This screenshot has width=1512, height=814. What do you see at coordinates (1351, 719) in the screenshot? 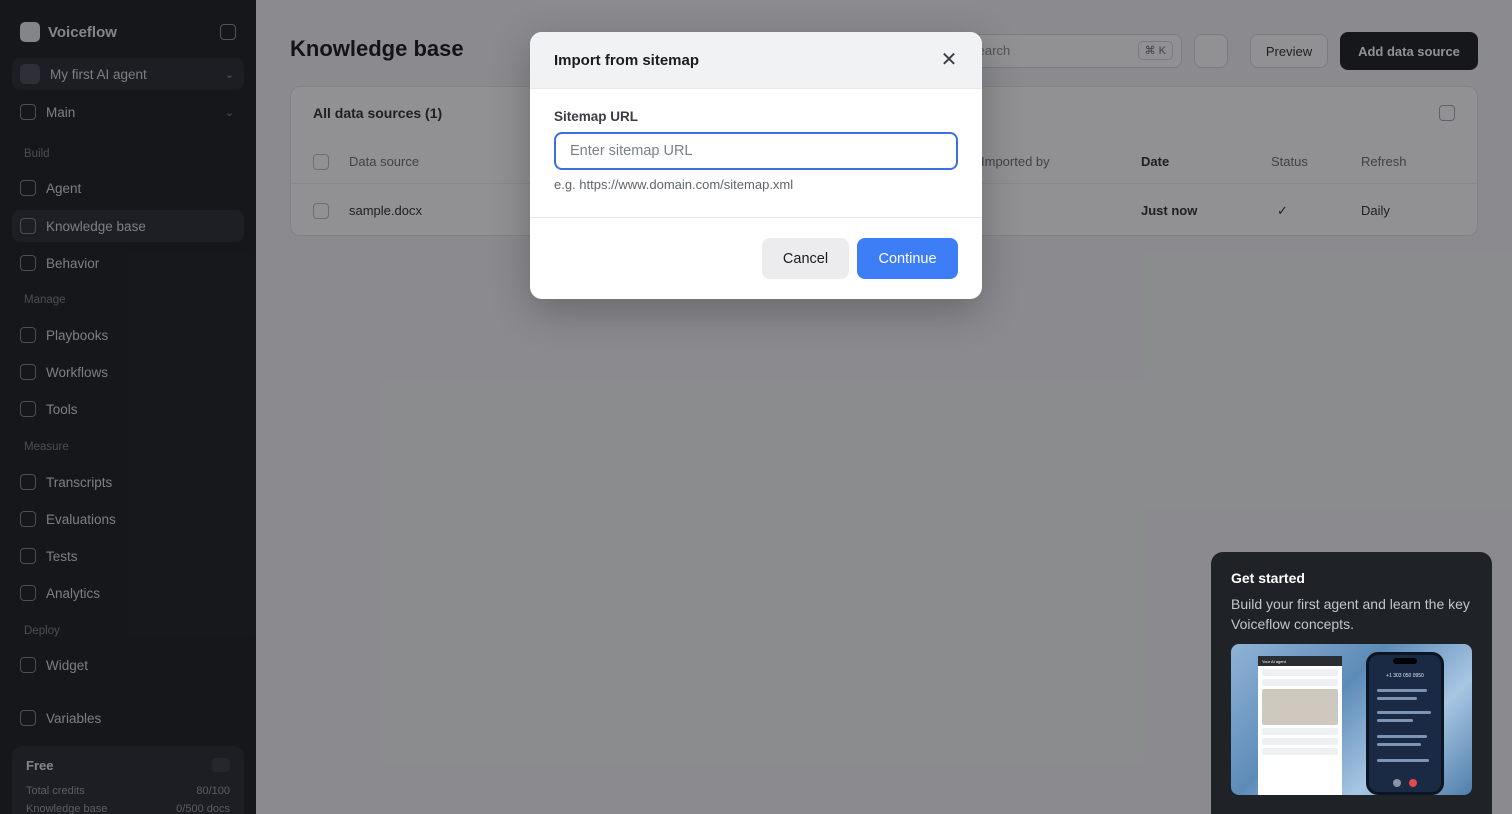
I see `get-started-preview-image: Your AI agent +1 303 050 0950` at bounding box center [1351, 719].